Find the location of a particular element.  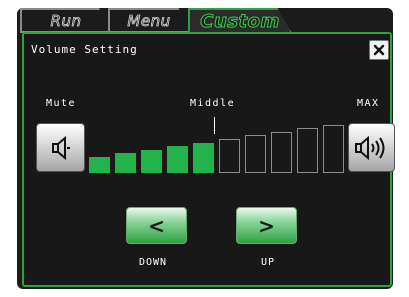

tab-custom: Custom is located at coordinates (240, 20).